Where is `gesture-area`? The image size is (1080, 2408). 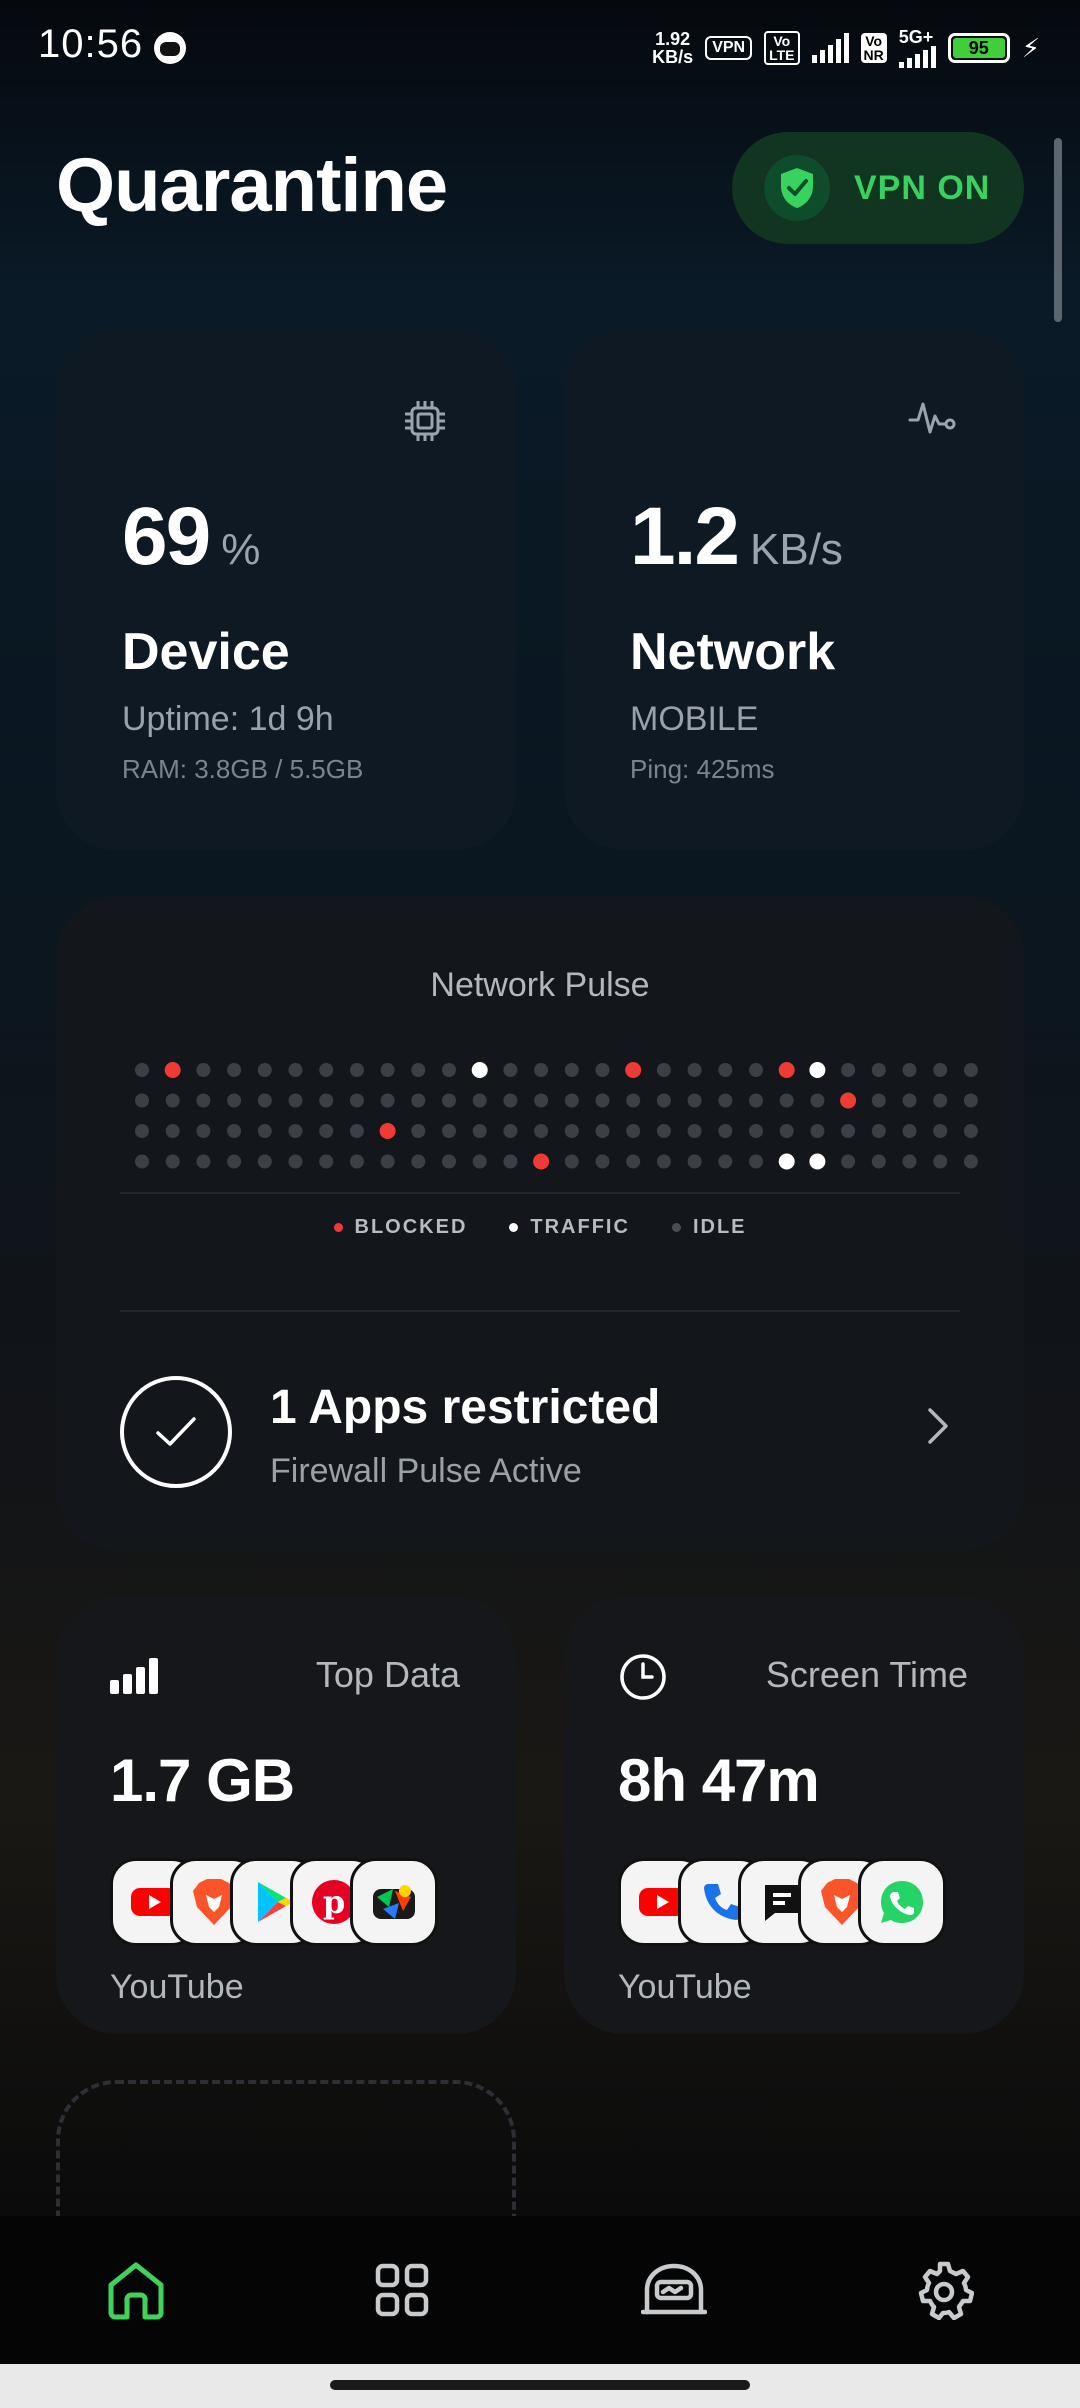
gesture-area is located at coordinates (540, 2386).